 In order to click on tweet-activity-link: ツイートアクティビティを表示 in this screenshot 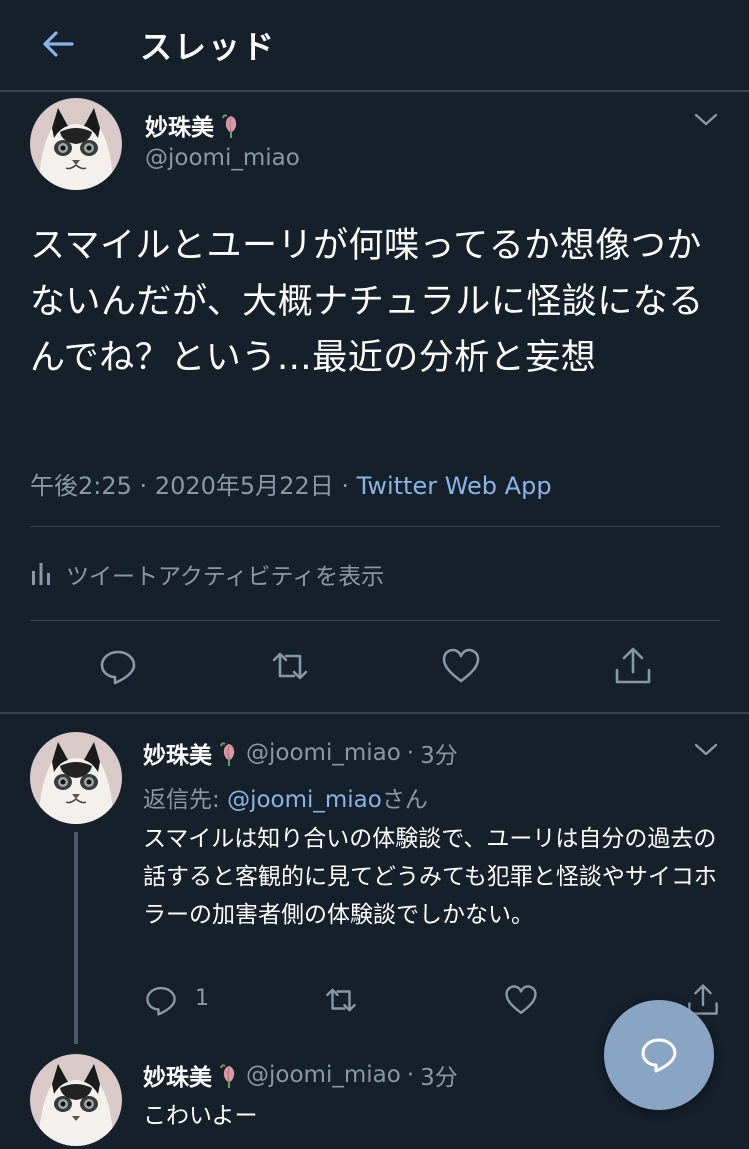, I will do `click(207, 574)`.